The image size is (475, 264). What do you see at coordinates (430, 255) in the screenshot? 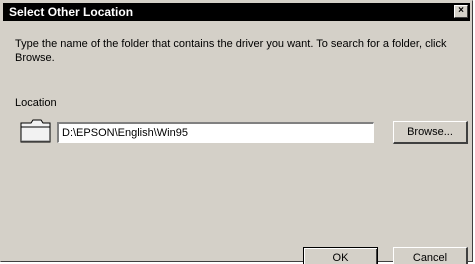
I see `cancel-button: Cancel` at bounding box center [430, 255].